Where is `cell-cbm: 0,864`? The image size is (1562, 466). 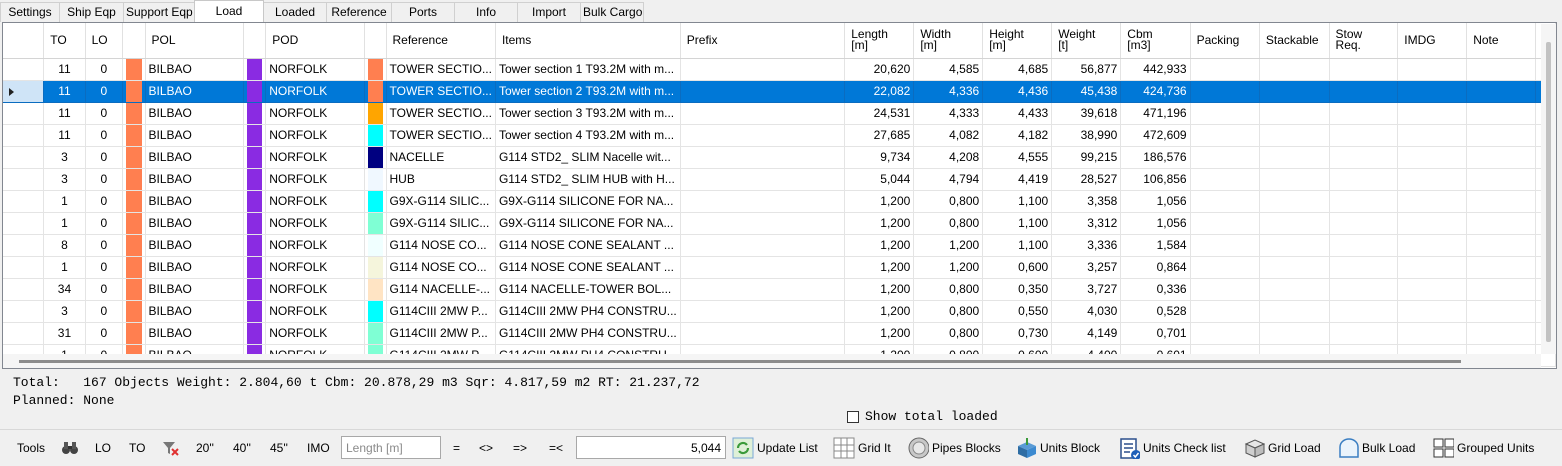
cell-cbm: 0,864 is located at coordinates (1155, 267).